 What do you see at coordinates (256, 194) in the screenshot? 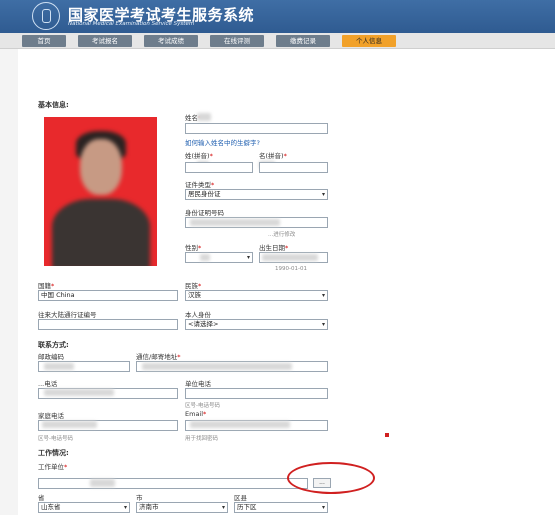
I see `id-type-select: 居民身份证 ▾` at bounding box center [256, 194].